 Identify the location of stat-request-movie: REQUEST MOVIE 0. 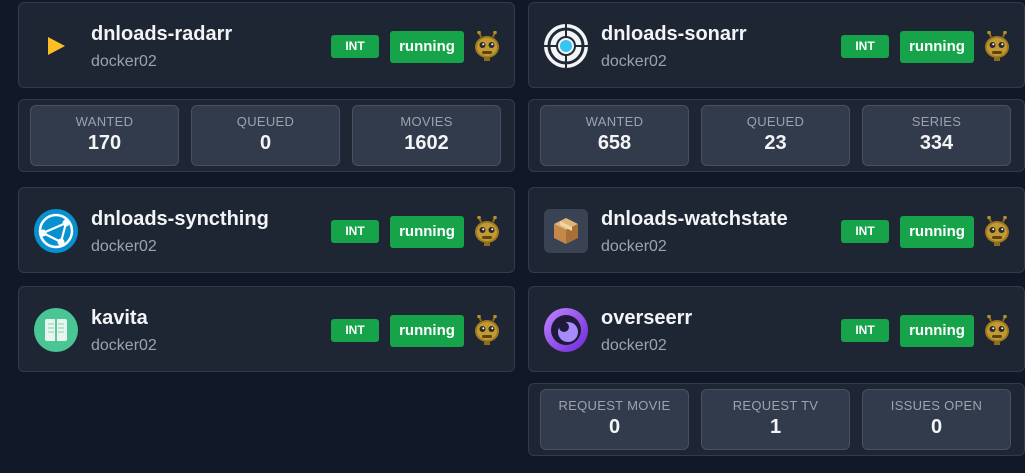
(614, 419).